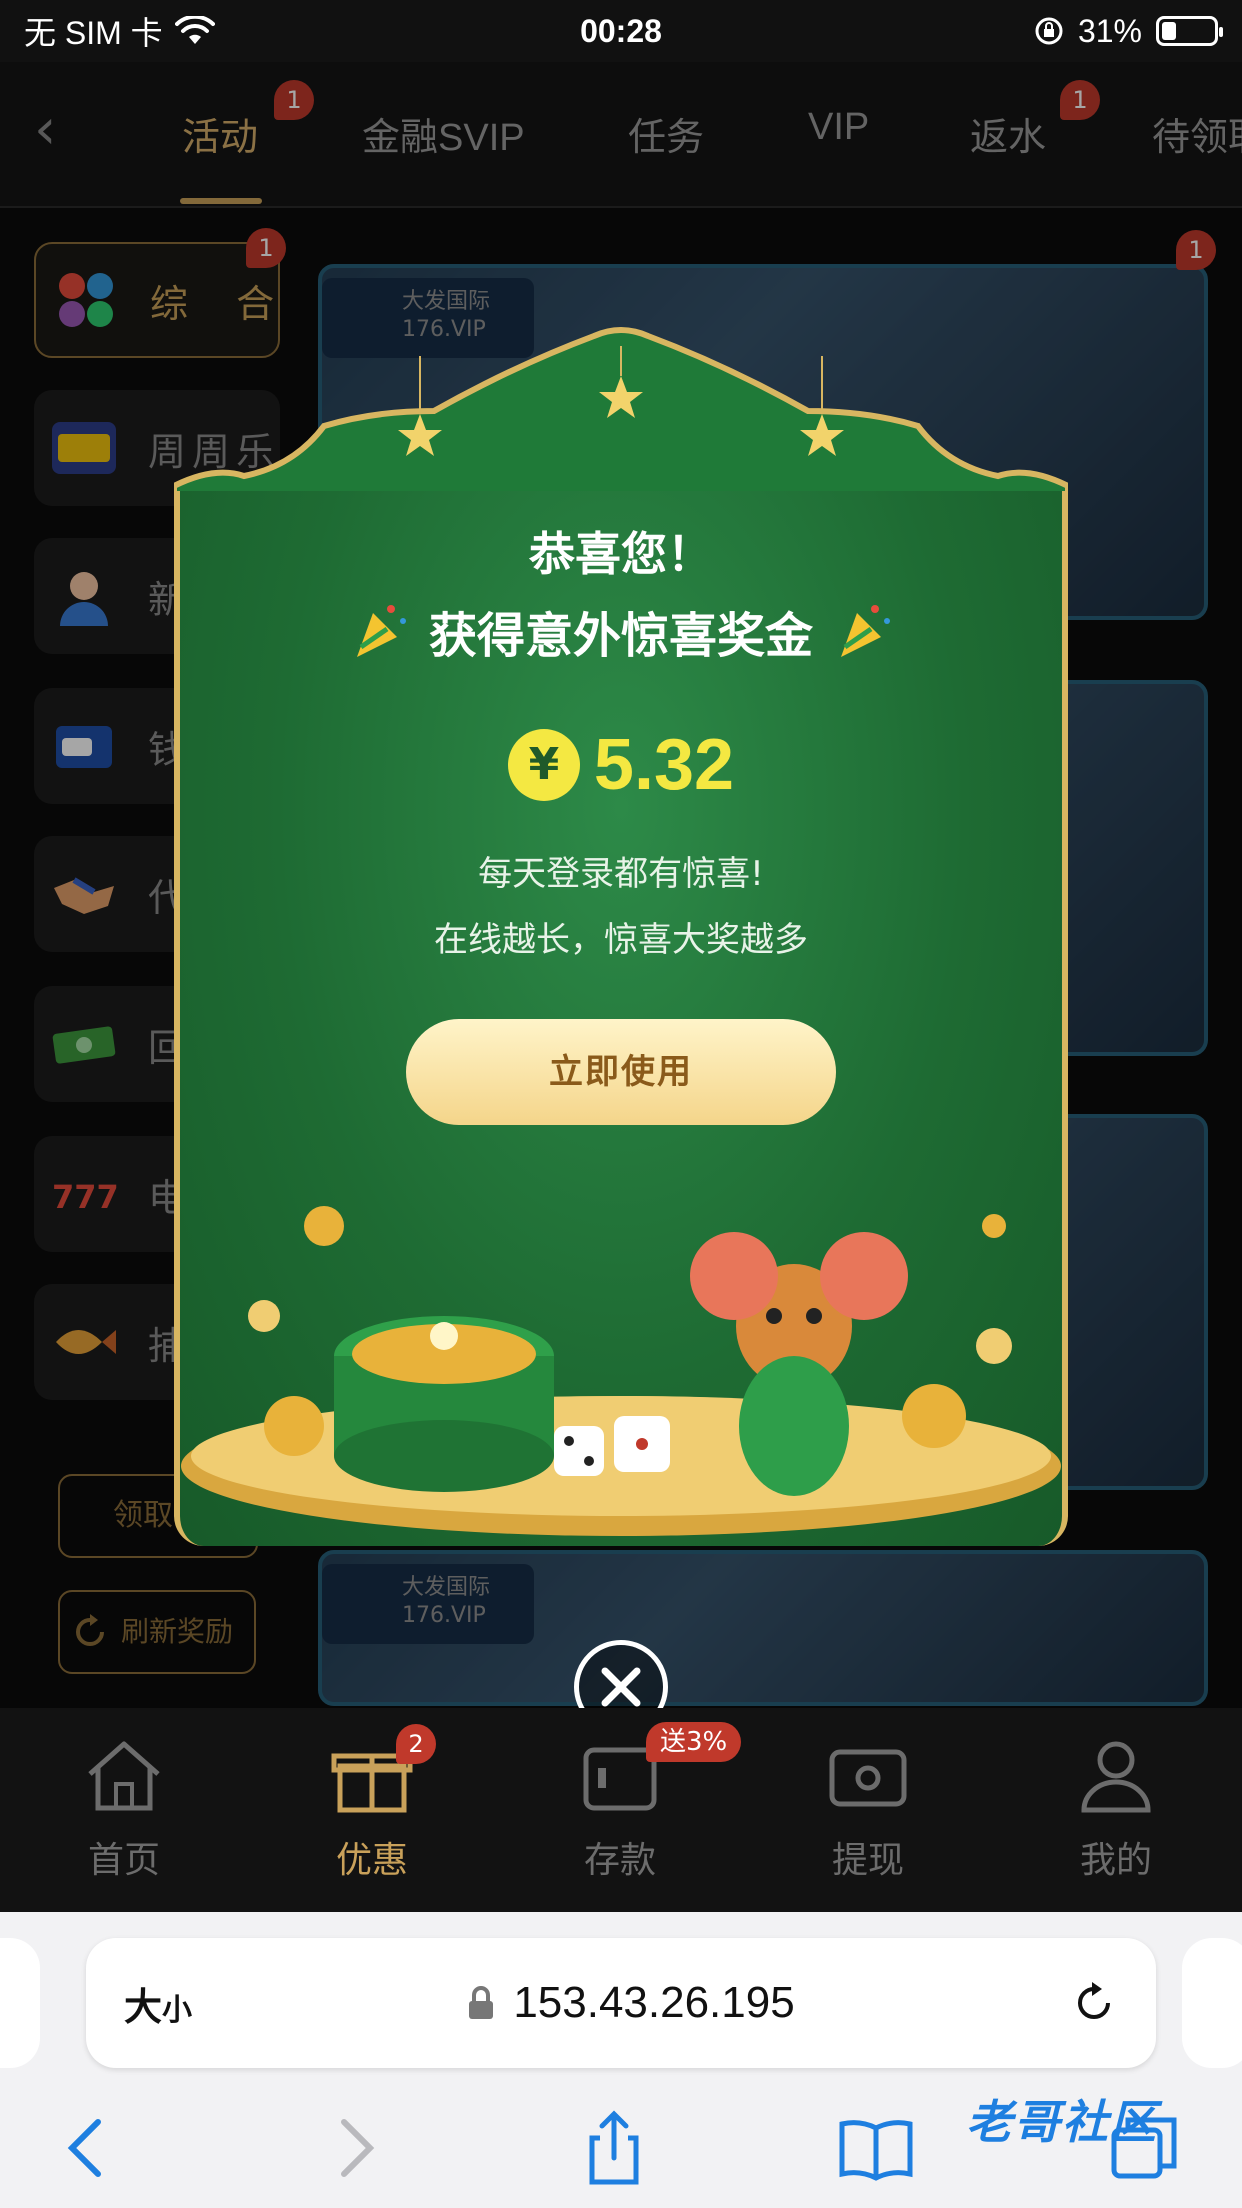  What do you see at coordinates (868, 1778) in the screenshot?
I see `withdraw-icon` at bounding box center [868, 1778].